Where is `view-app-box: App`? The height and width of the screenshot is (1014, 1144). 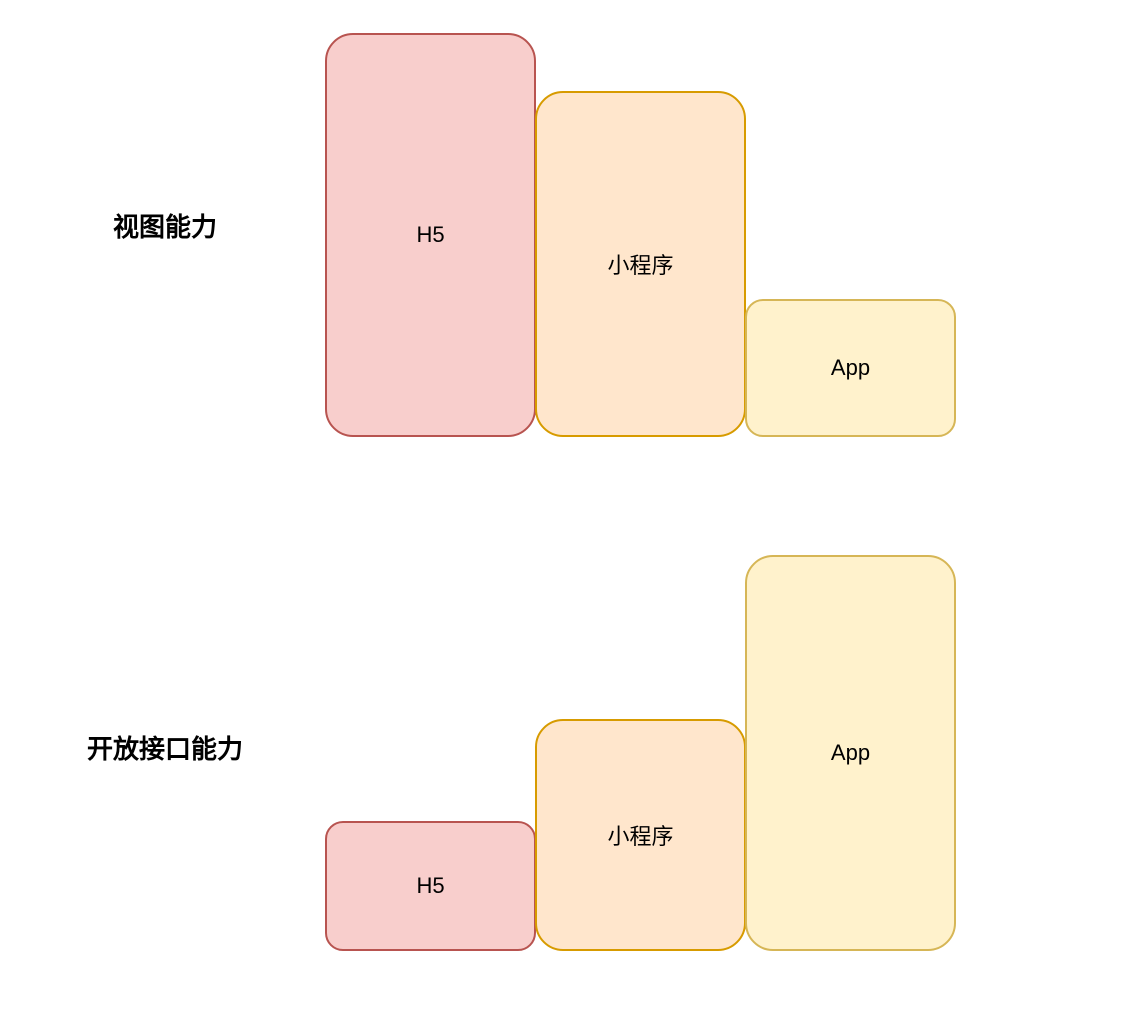 view-app-box: App is located at coordinates (850, 368).